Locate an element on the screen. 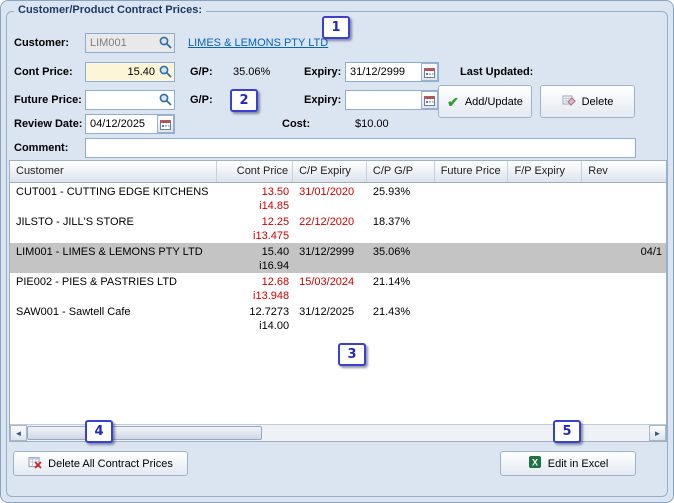 Image resolution: width=674 pixels, height=503 pixels. future-gp-label: G/P: is located at coordinates (201, 100).